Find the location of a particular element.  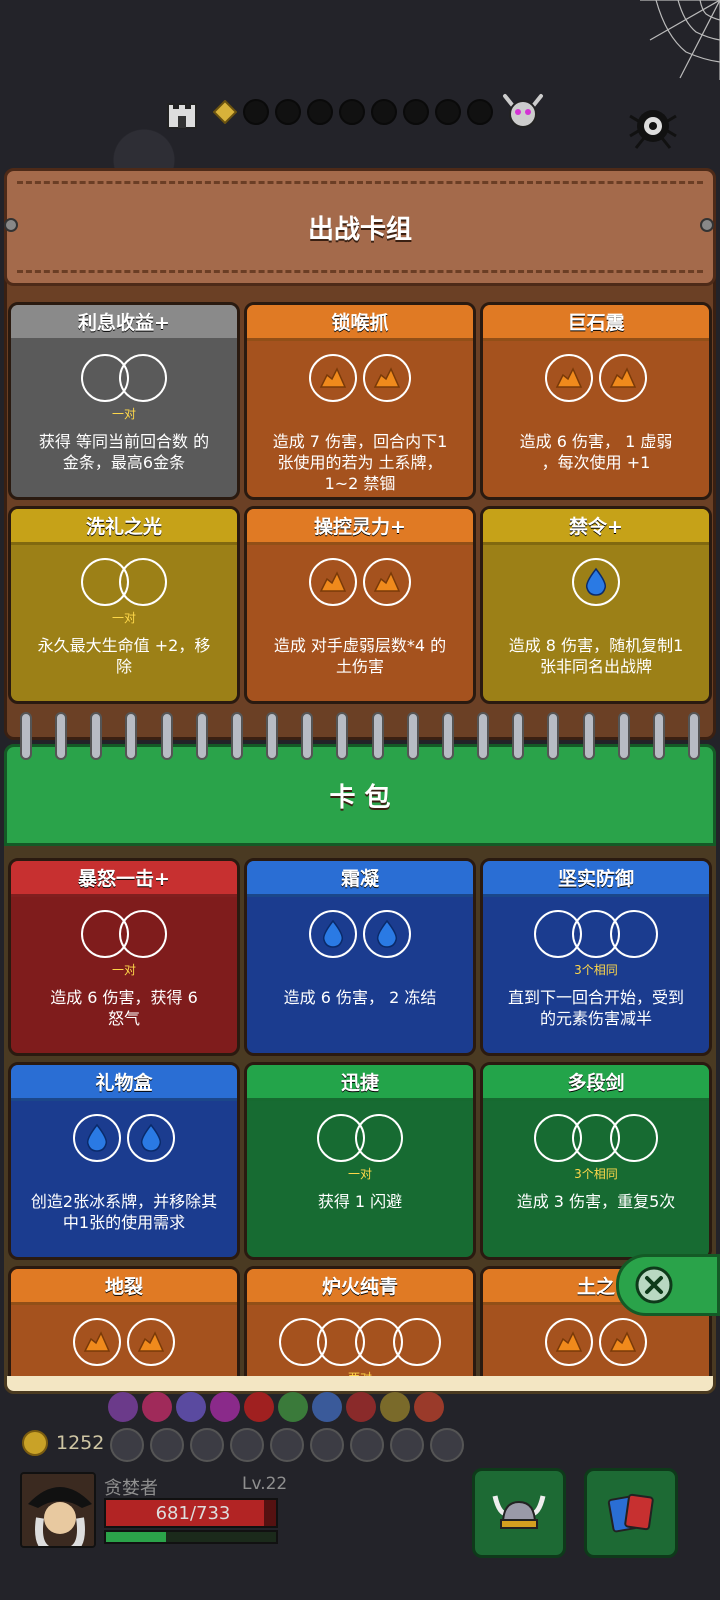

card-description: 创造2张冰系牌，并移除其 中1张的使用需求 is located at coordinates (124, 1207).